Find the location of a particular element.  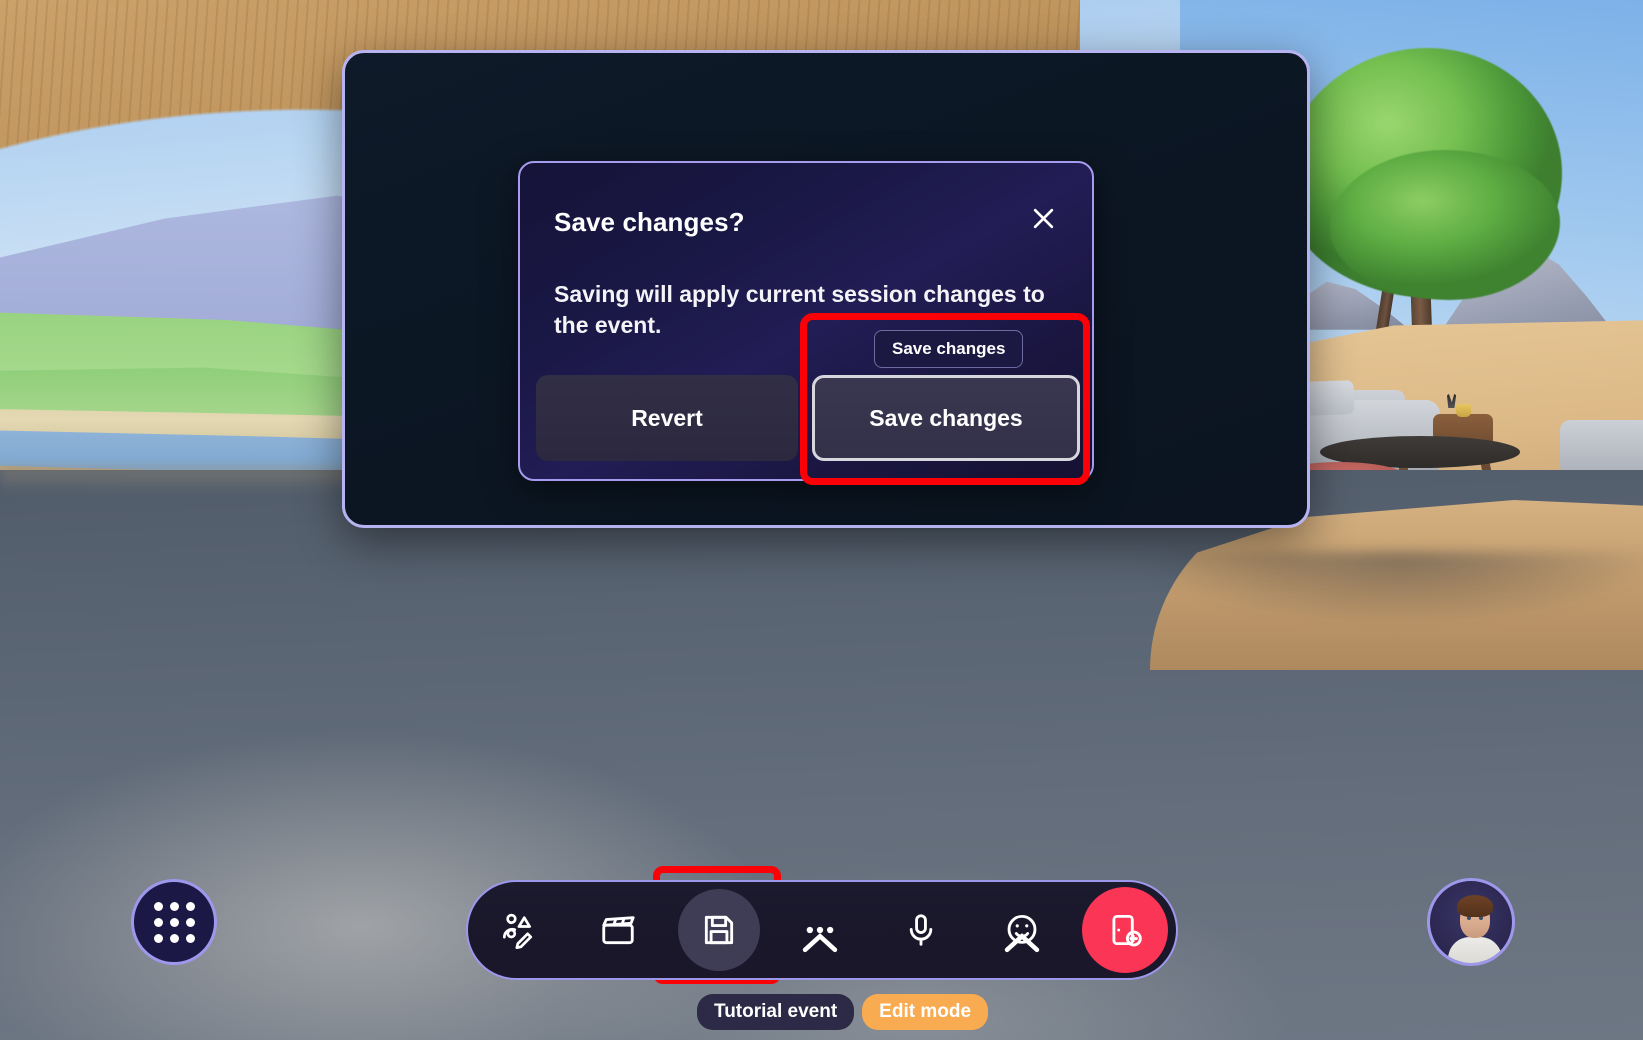

close-dialog-button is located at coordinates (1043, 218).